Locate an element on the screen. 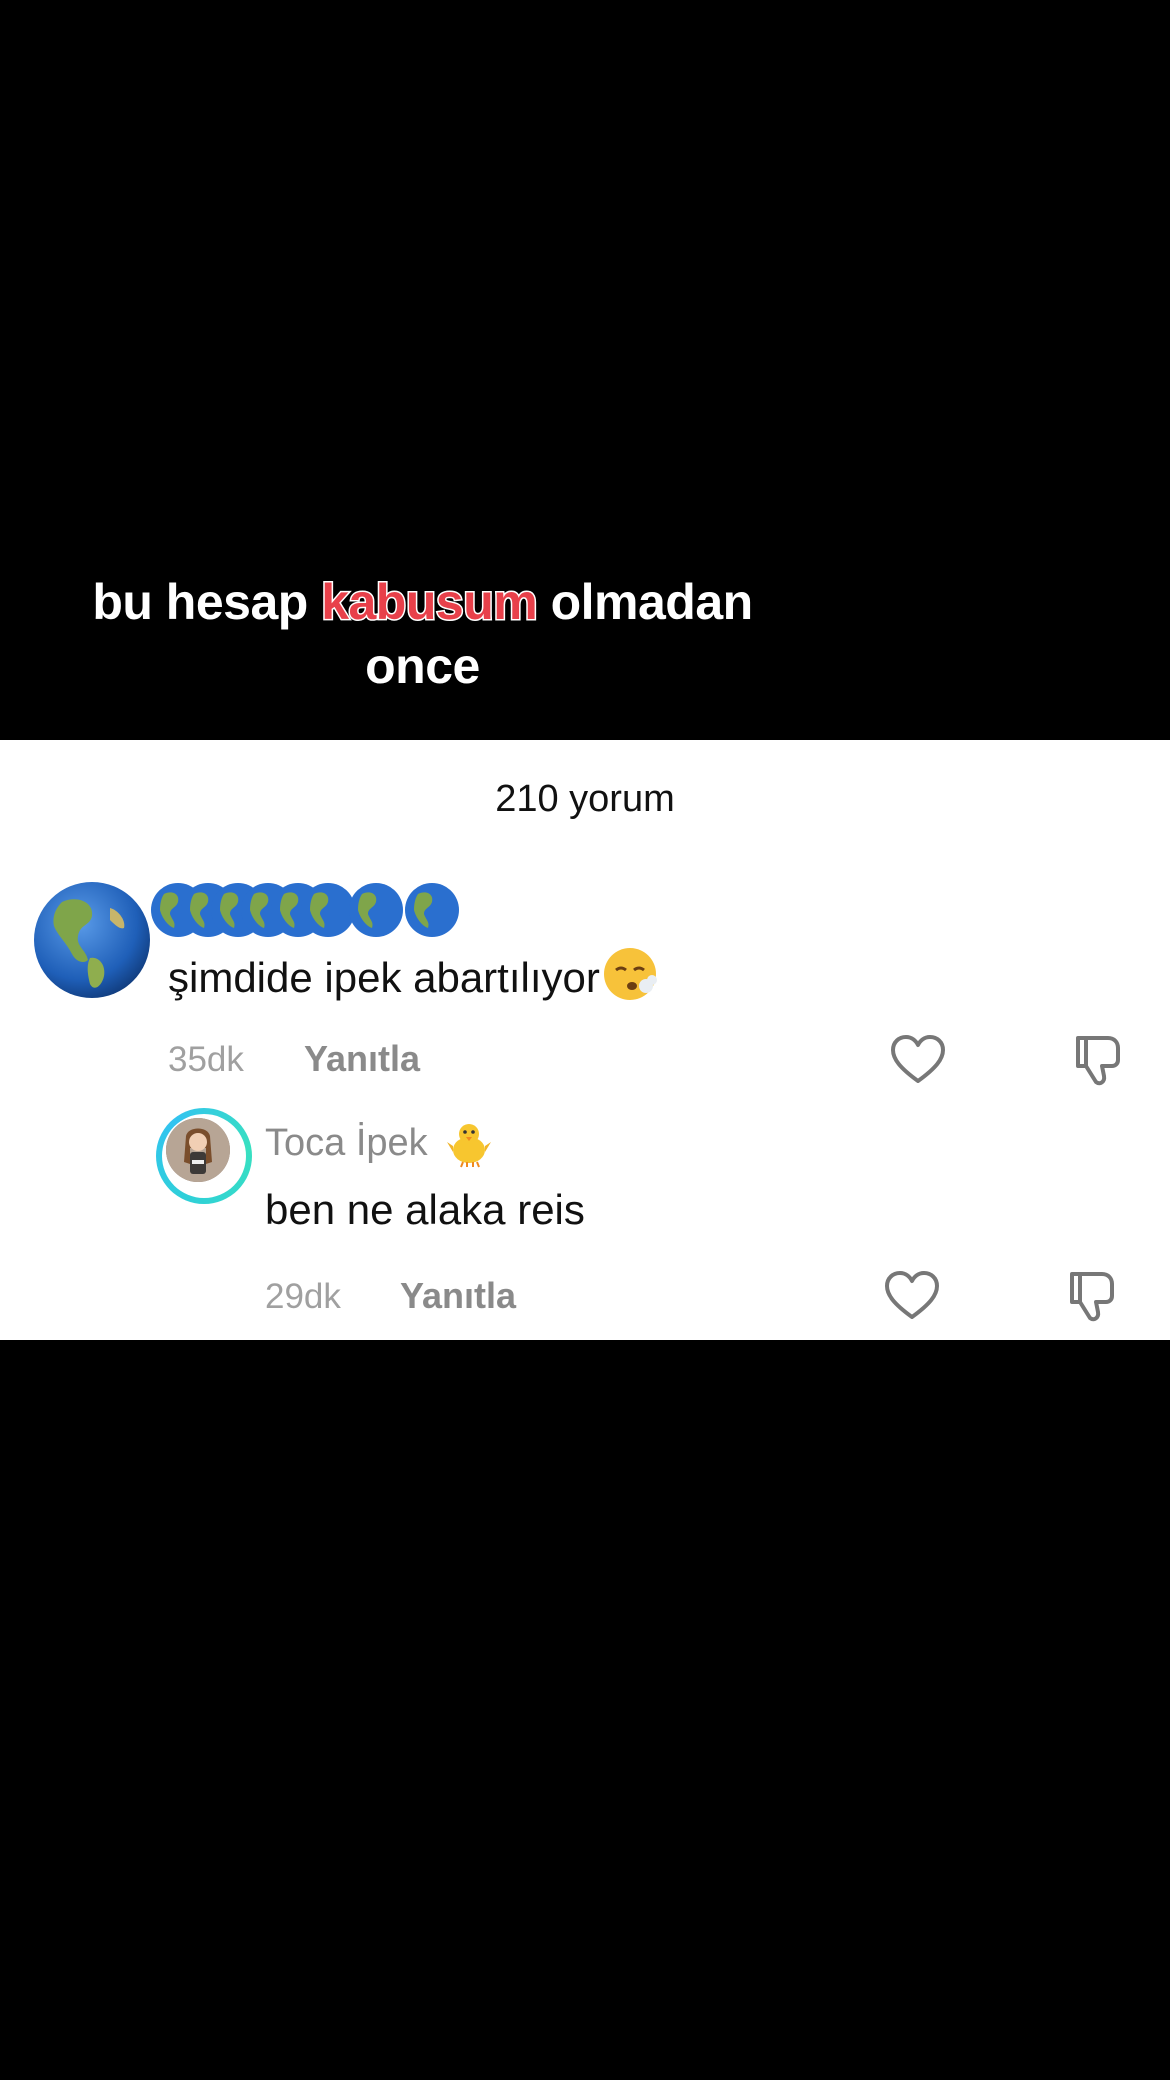 The width and height of the screenshot is (1170, 2080). character-avatar-icon is located at coordinates (198, 1150).